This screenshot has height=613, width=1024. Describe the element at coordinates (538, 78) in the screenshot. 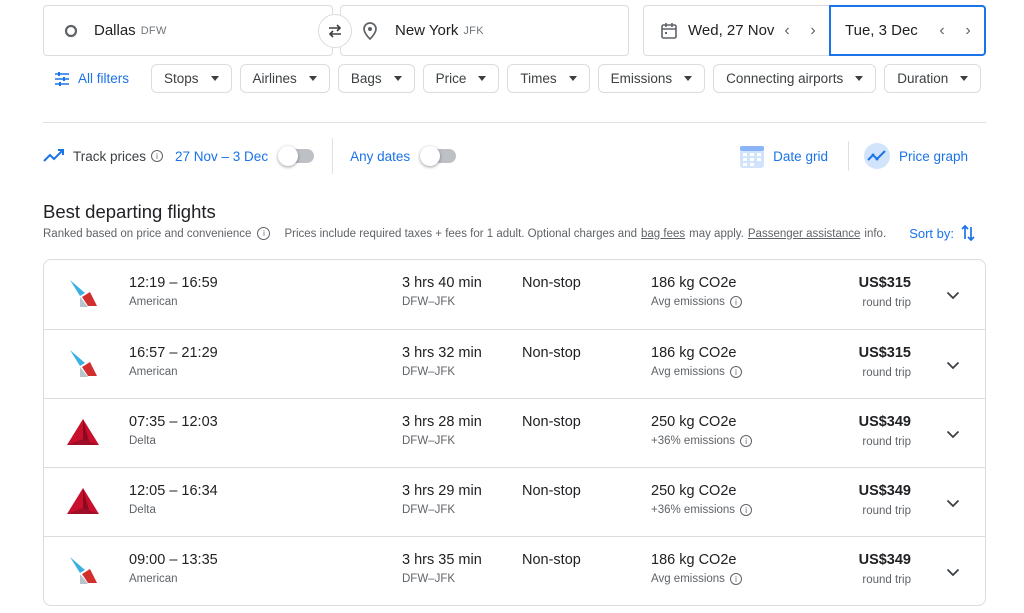

I see `chip-label: Times` at that location.